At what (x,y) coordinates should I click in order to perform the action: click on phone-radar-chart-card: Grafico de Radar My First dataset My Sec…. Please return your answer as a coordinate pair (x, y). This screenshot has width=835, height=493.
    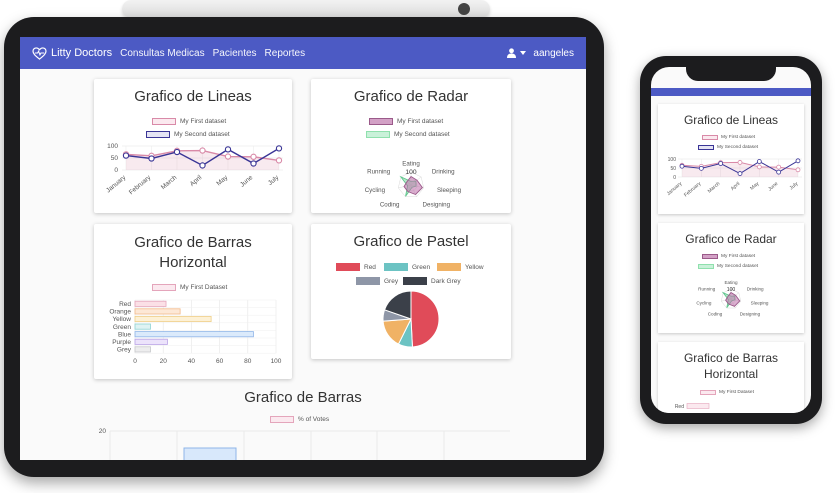
    Looking at the image, I should click on (731, 278).